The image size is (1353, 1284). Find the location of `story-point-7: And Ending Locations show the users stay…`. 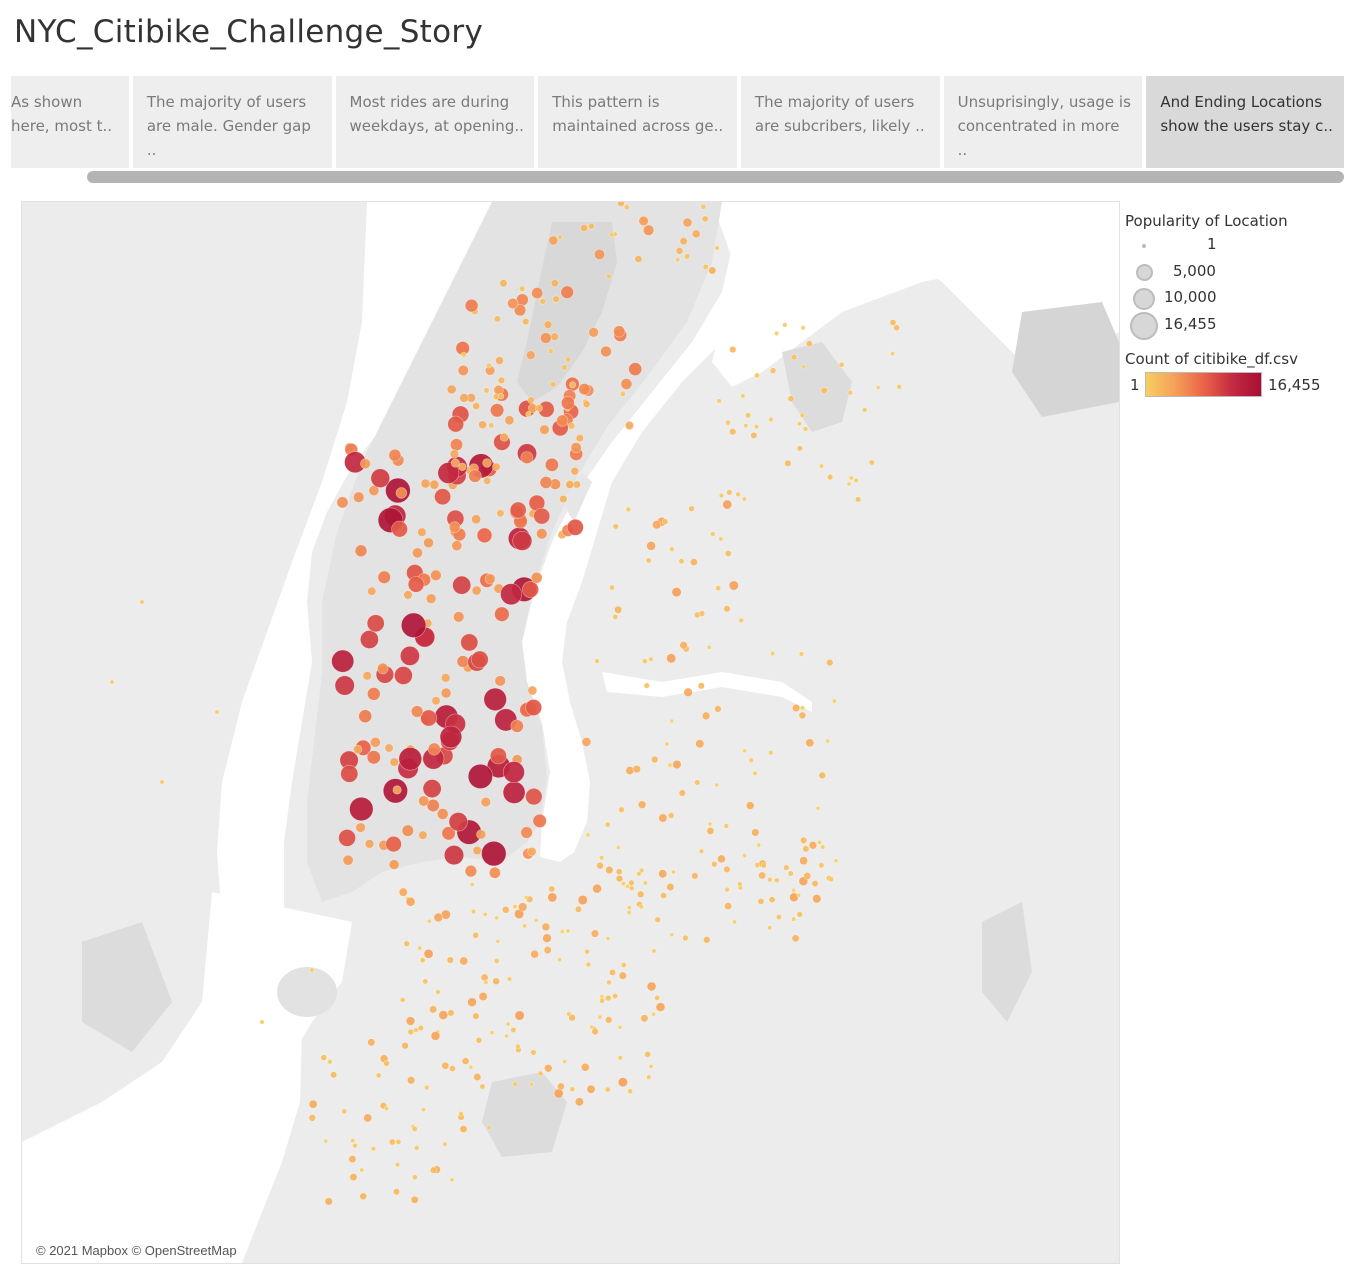

story-point-7: And Ending Locations show the users stay… is located at coordinates (1245, 122).